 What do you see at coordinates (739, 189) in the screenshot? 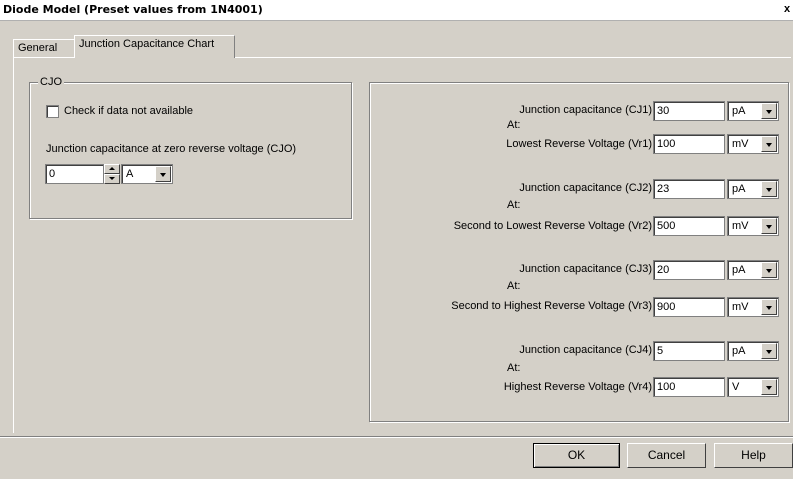
I see `cj2-unit: pA` at bounding box center [739, 189].